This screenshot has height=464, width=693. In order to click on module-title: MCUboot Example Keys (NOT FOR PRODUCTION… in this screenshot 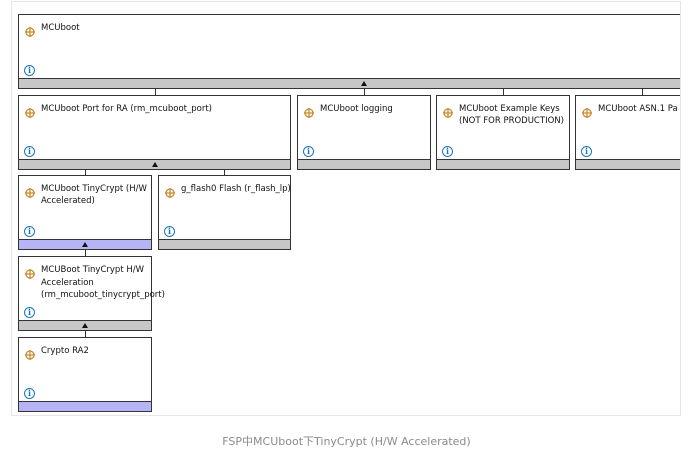, I will do `click(511, 115)`.